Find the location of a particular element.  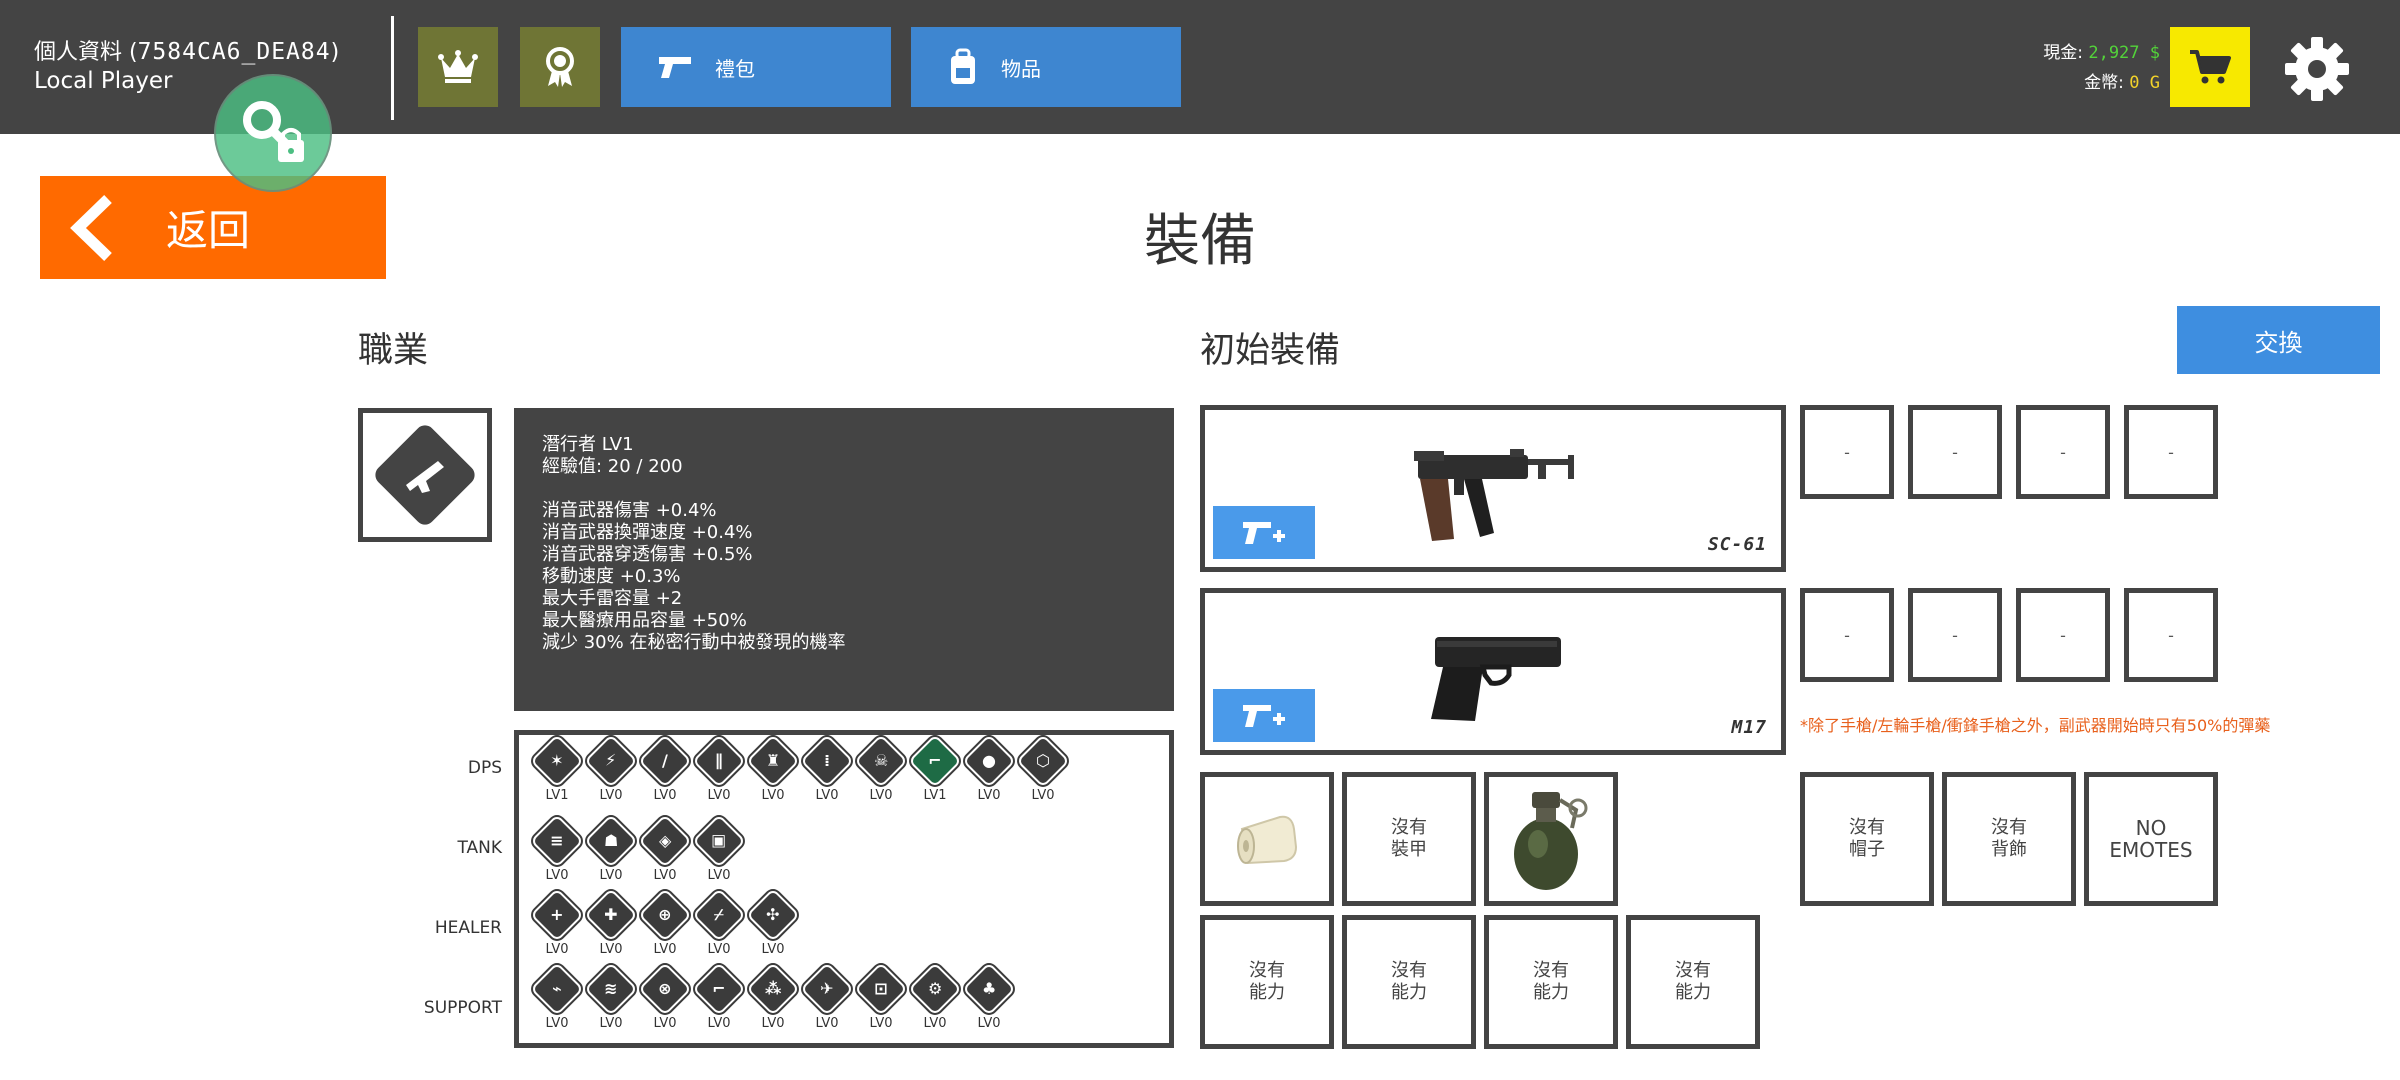

skill-tank: ▣ LV0 is located at coordinates (719, 849).